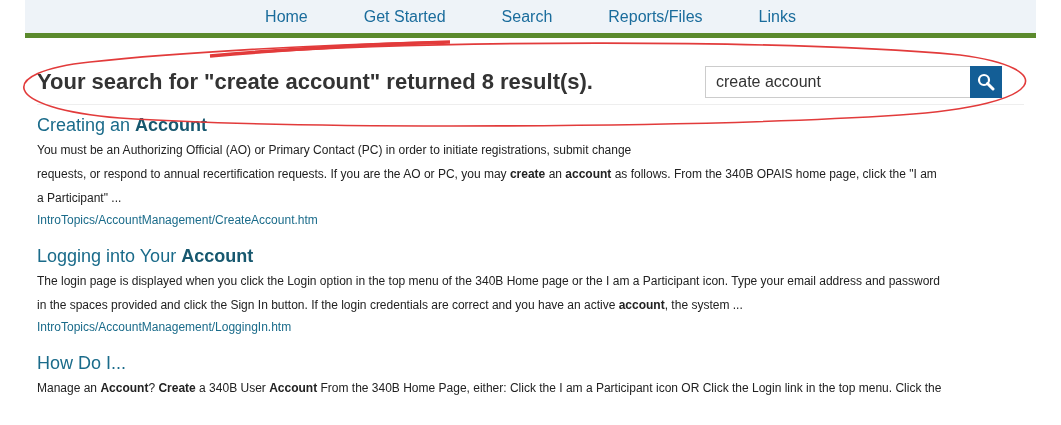  I want to click on nav-link: Reports/Files, so click(655, 16).